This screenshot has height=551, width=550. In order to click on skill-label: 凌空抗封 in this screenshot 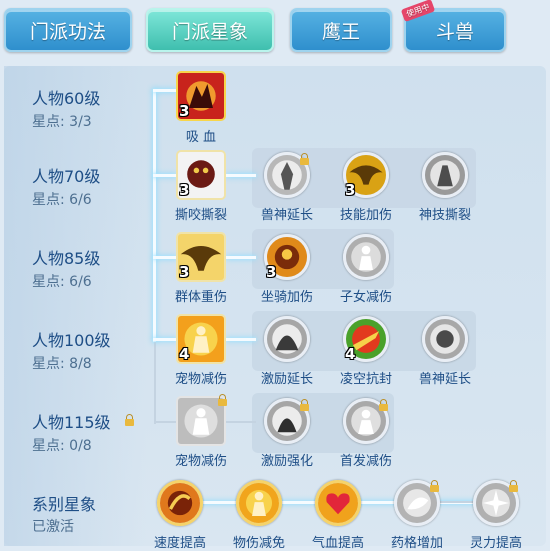, I will do `click(365, 379)`.